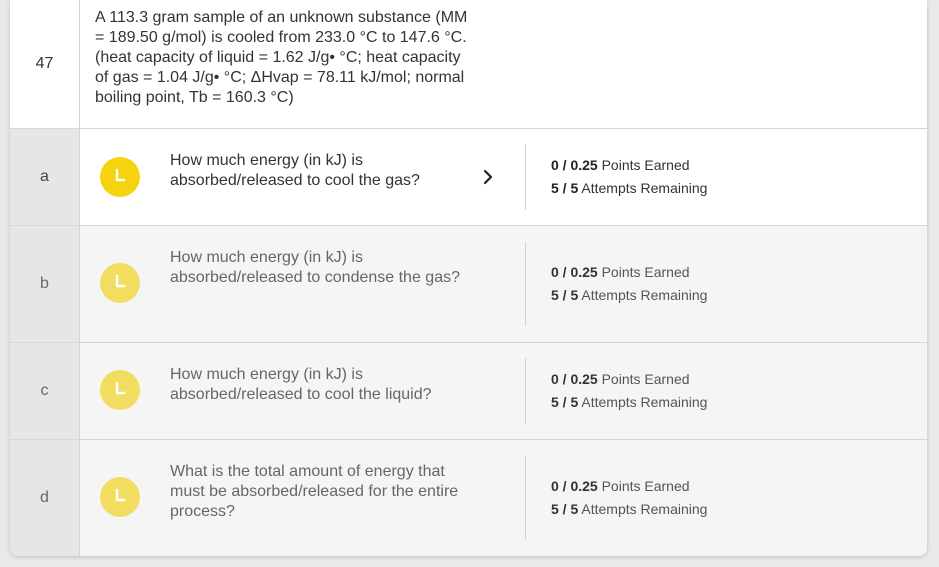  I want to click on part-letter: c, so click(45, 391).